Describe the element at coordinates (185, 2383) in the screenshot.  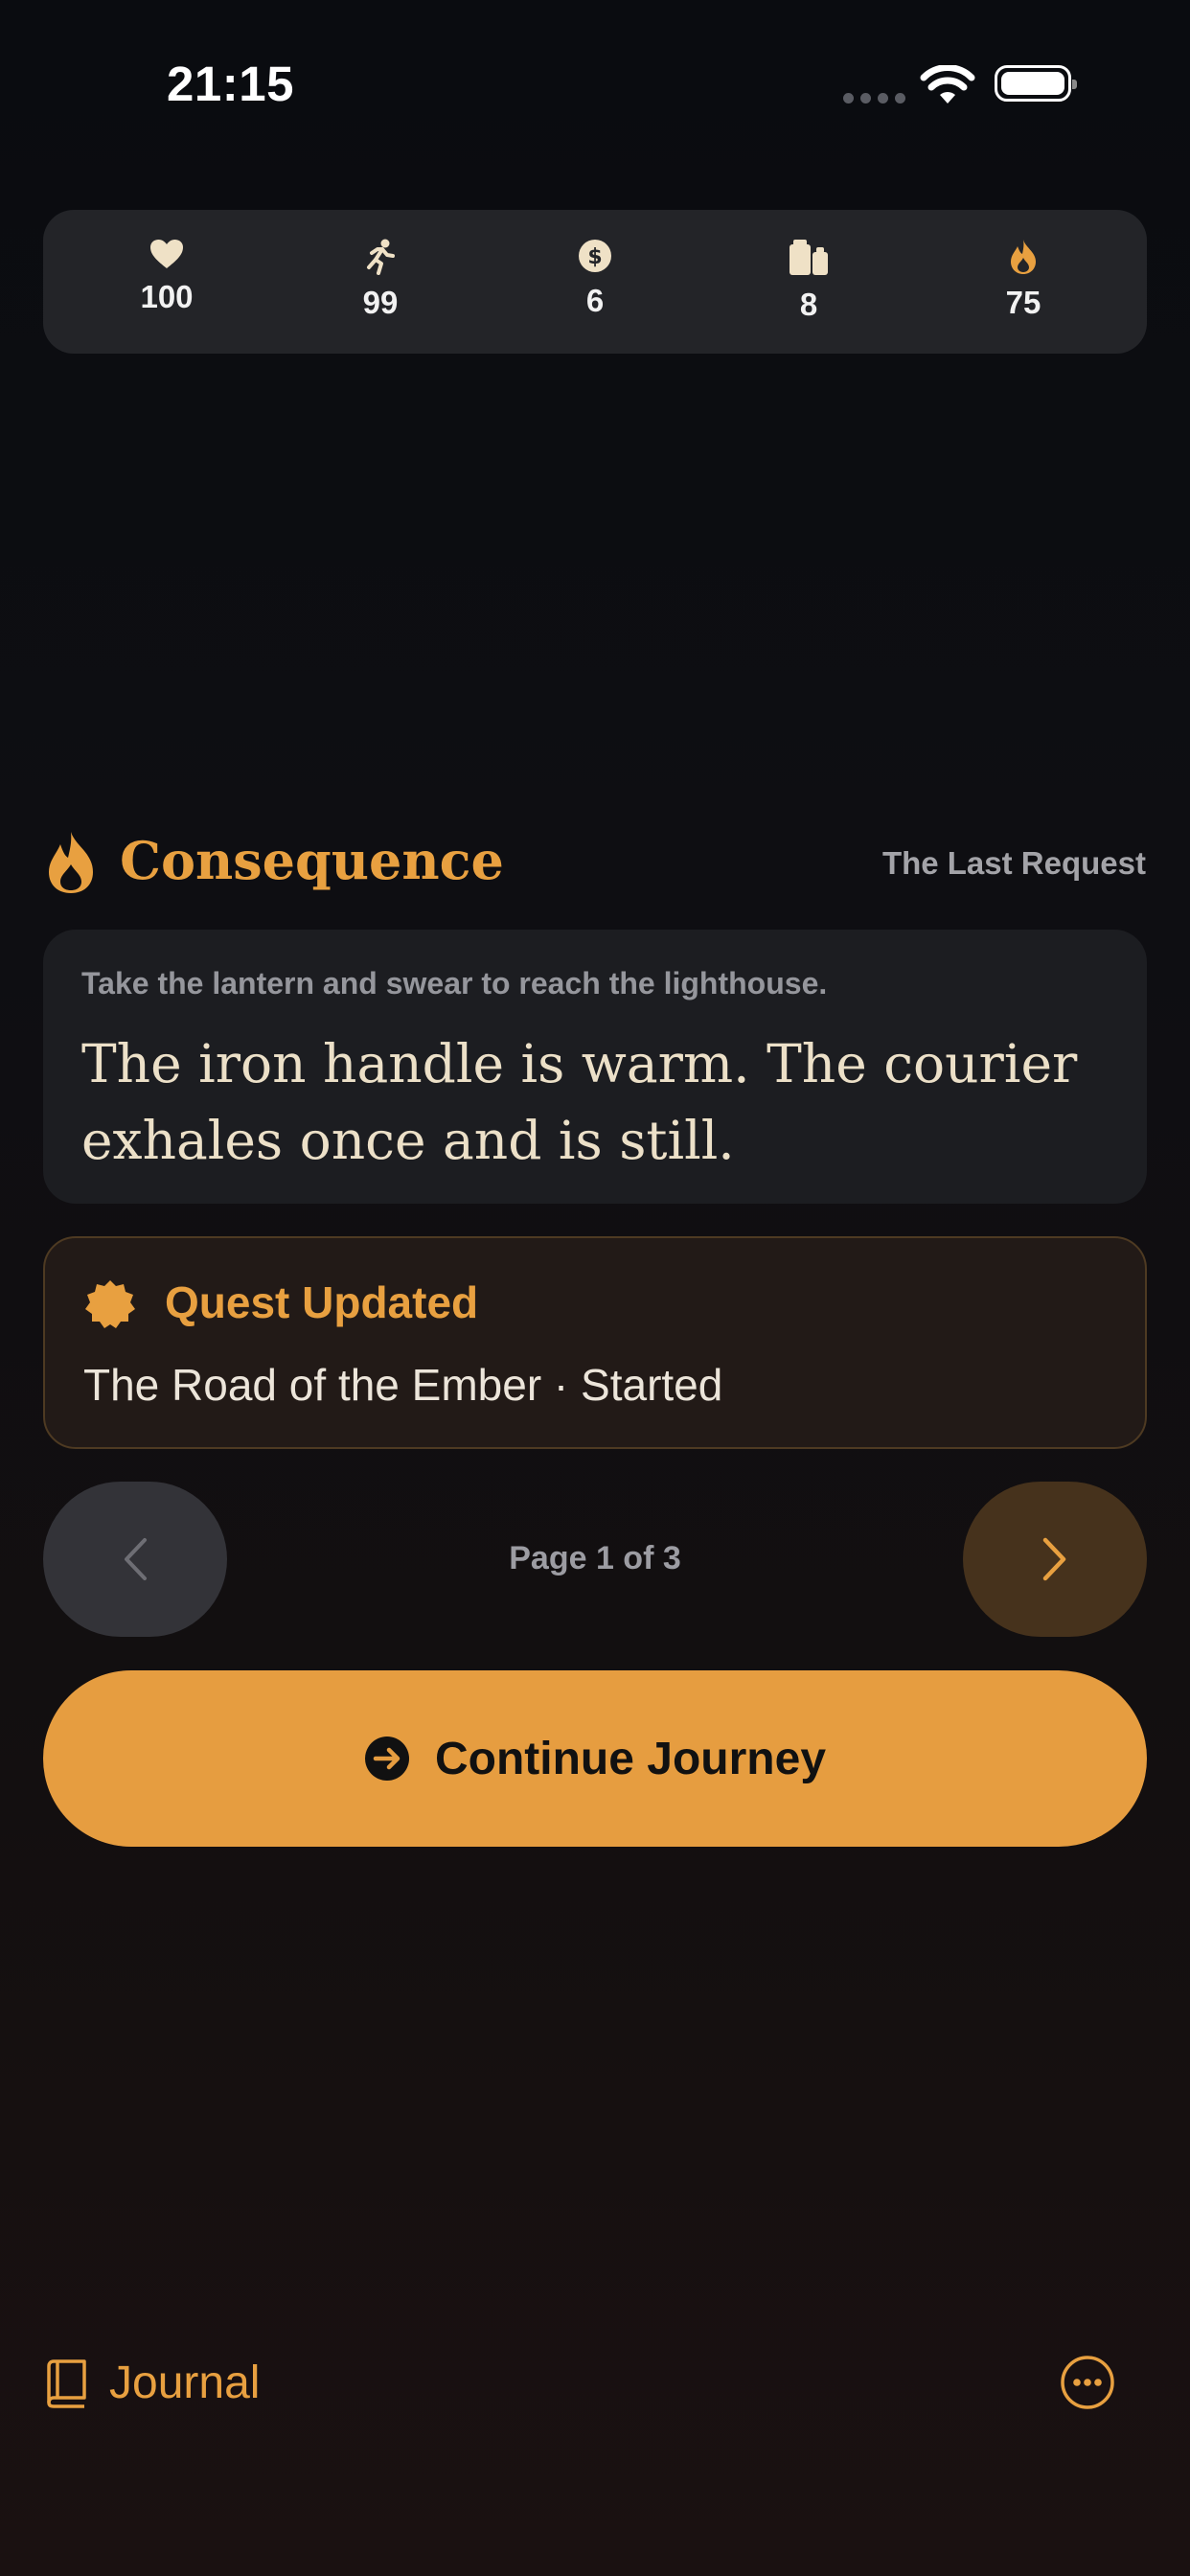
I see `journal-label: Journal` at that location.